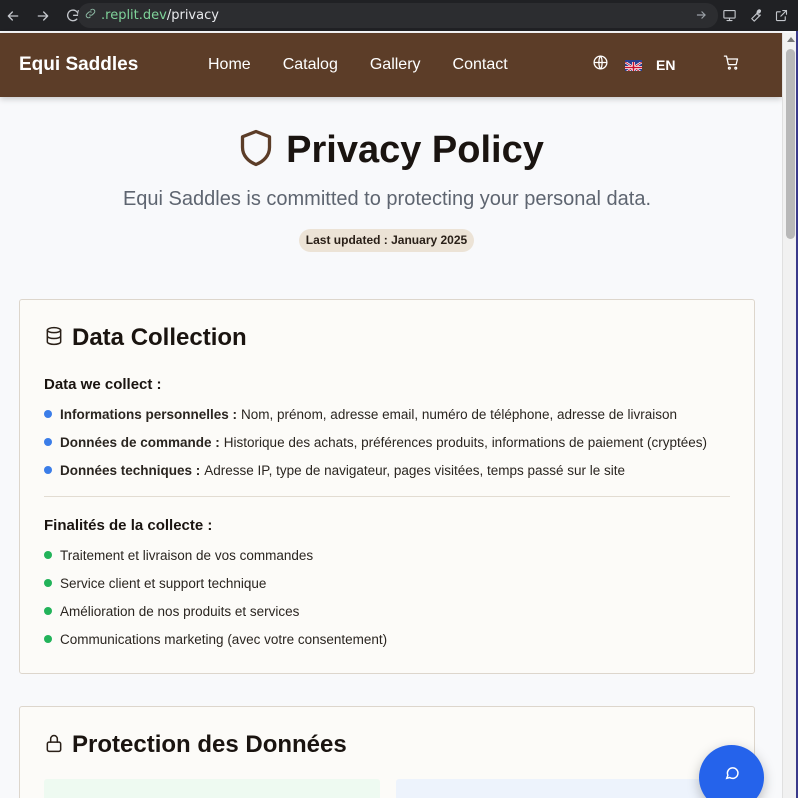 The width and height of the screenshot is (798, 798). I want to click on uk-flag-icon, so click(633, 65).